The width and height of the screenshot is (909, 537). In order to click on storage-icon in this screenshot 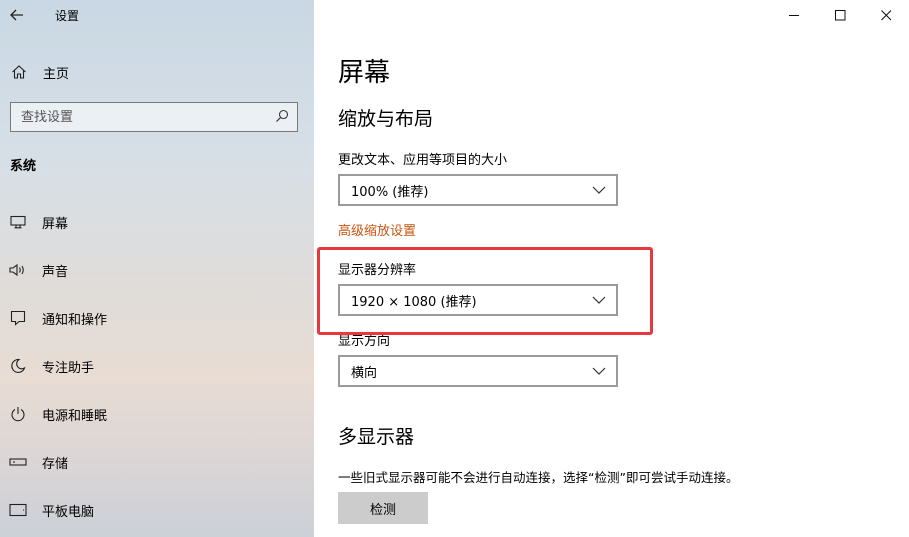, I will do `click(18, 462)`.